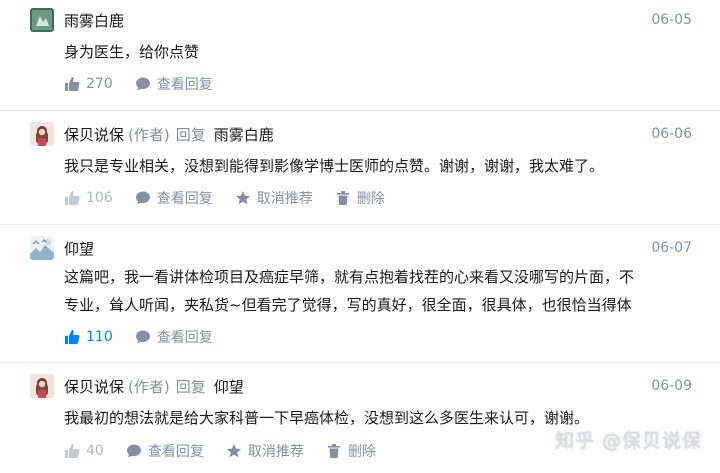  Describe the element at coordinates (334, 166) in the screenshot. I see `comment-content: 我只是专业相关，没想到能得到影像学博士医师的点赞。谢谢，谢谢，我太难了。` at that location.